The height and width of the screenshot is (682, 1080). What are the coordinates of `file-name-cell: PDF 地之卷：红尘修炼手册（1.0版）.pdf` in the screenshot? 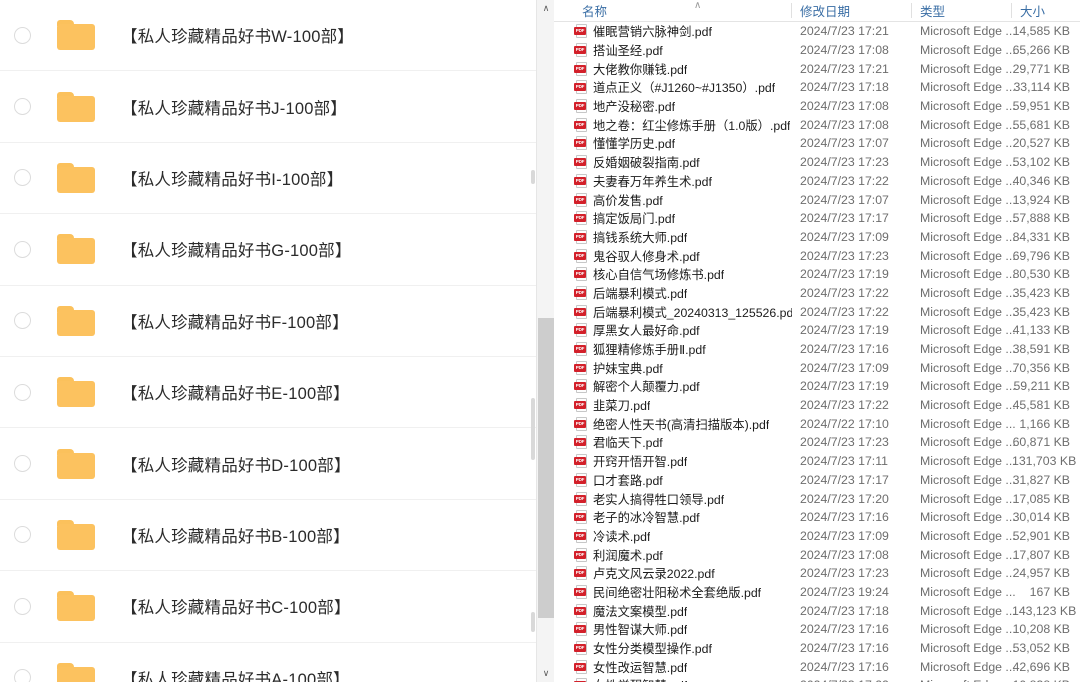 It's located at (683, 125).